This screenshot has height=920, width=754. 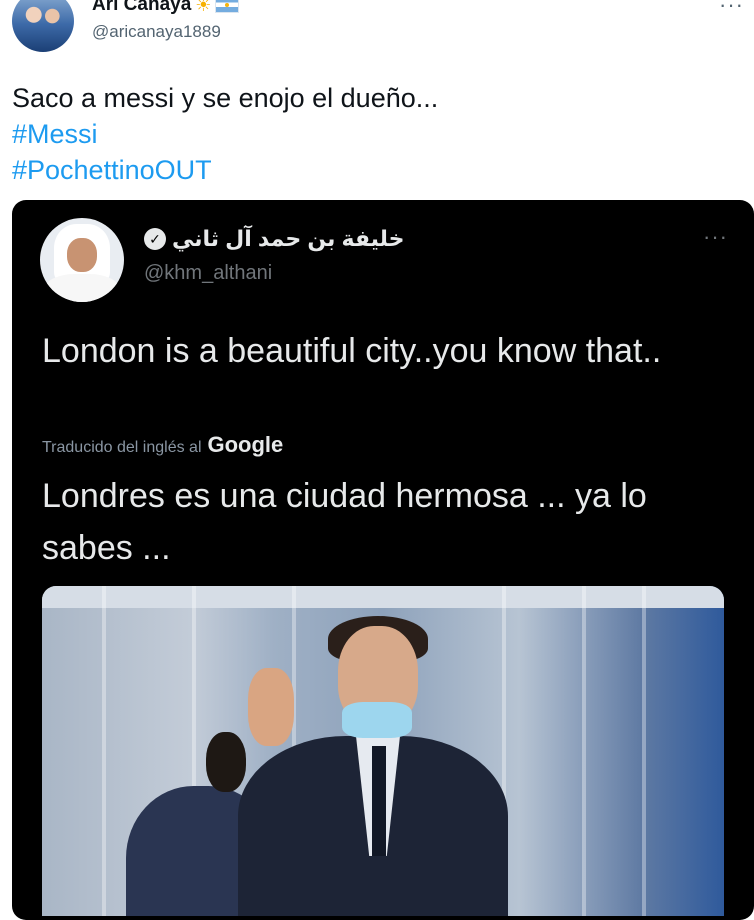 I want to click on translation-attribution: Traducido del inglés al Google, so click(x=162, y=445).